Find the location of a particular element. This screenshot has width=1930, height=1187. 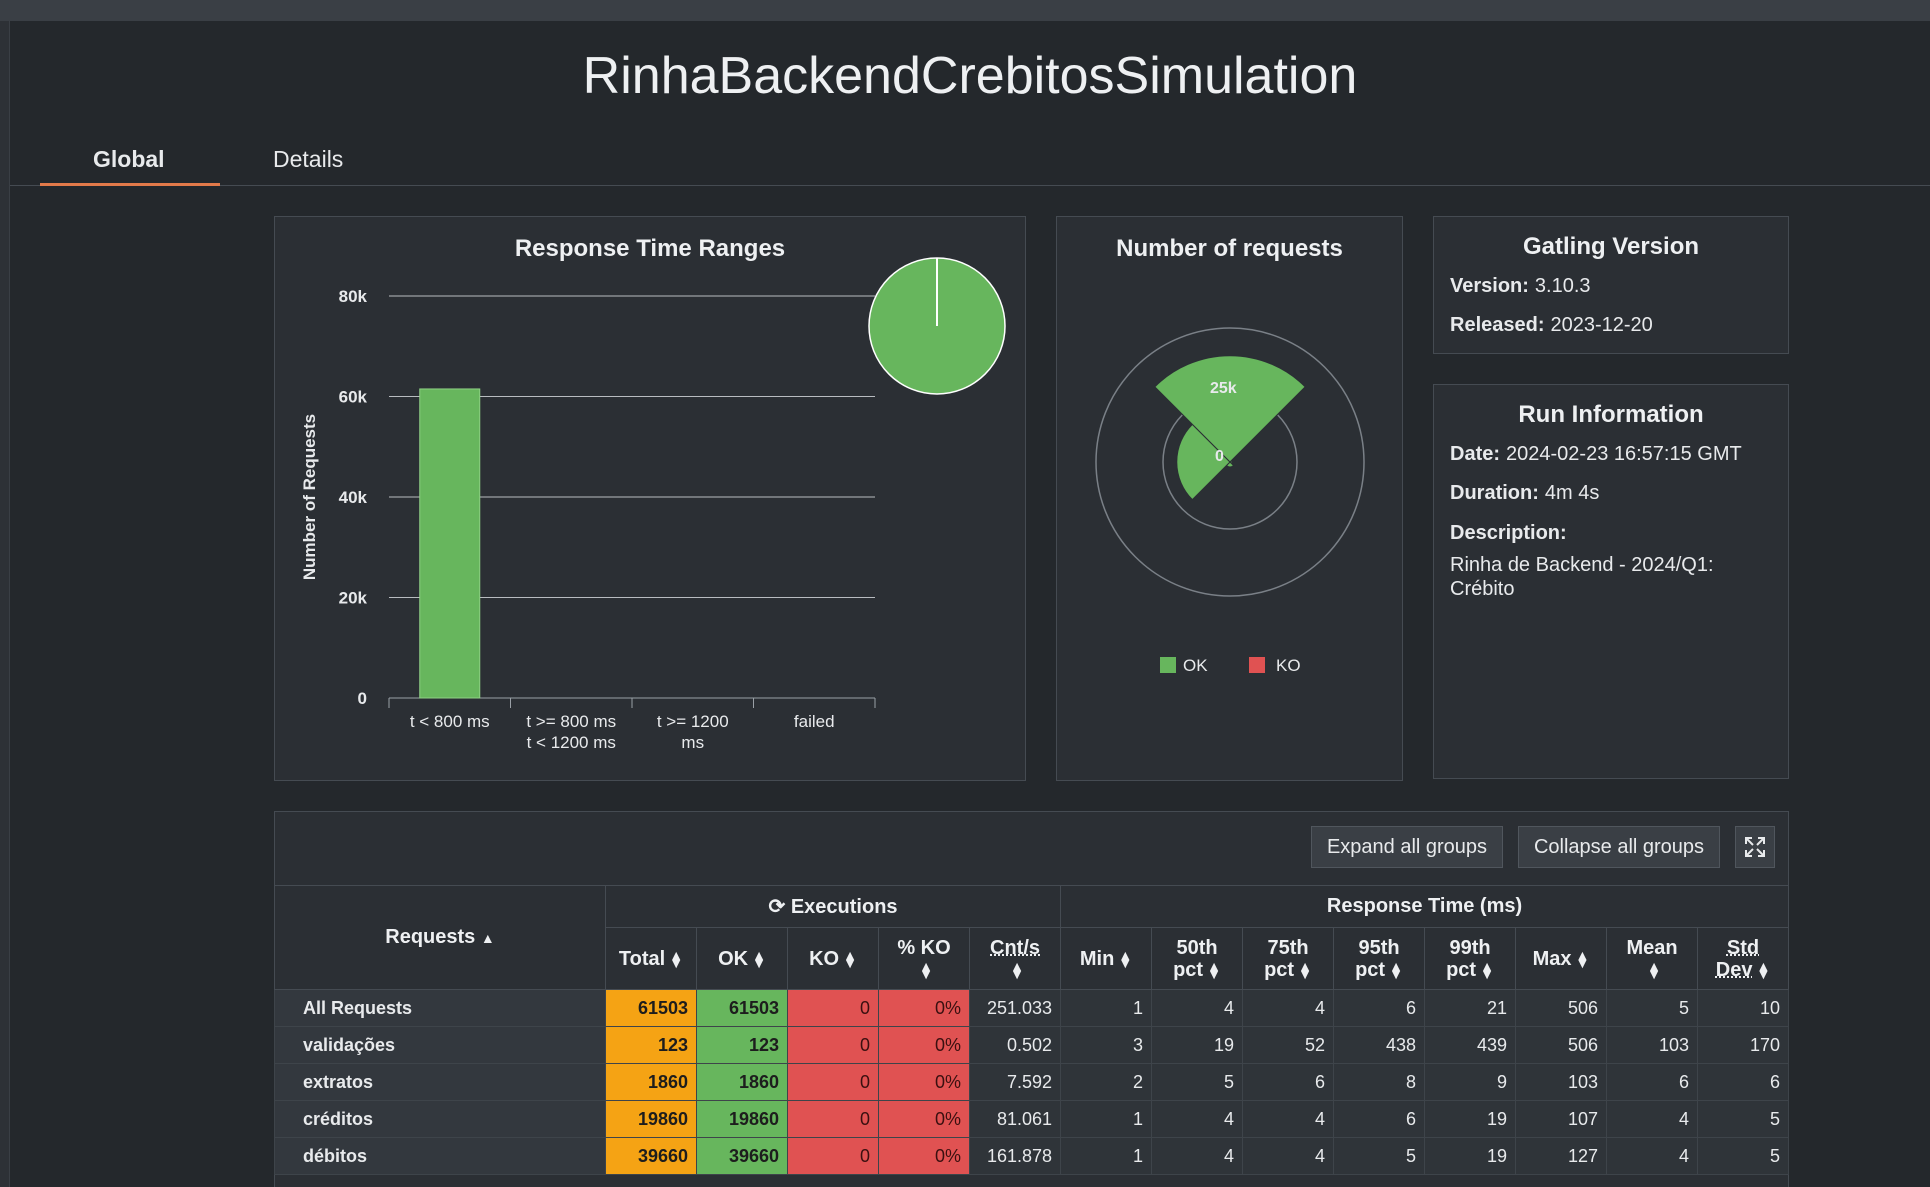

tab-details: Details is located at coordinates (308, 165).